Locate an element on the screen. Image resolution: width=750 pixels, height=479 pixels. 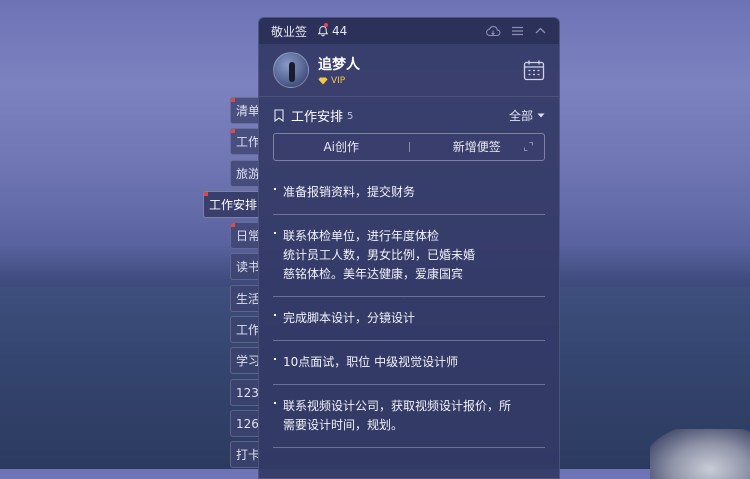
section-count: 5 is located at coordinates (350, 116).